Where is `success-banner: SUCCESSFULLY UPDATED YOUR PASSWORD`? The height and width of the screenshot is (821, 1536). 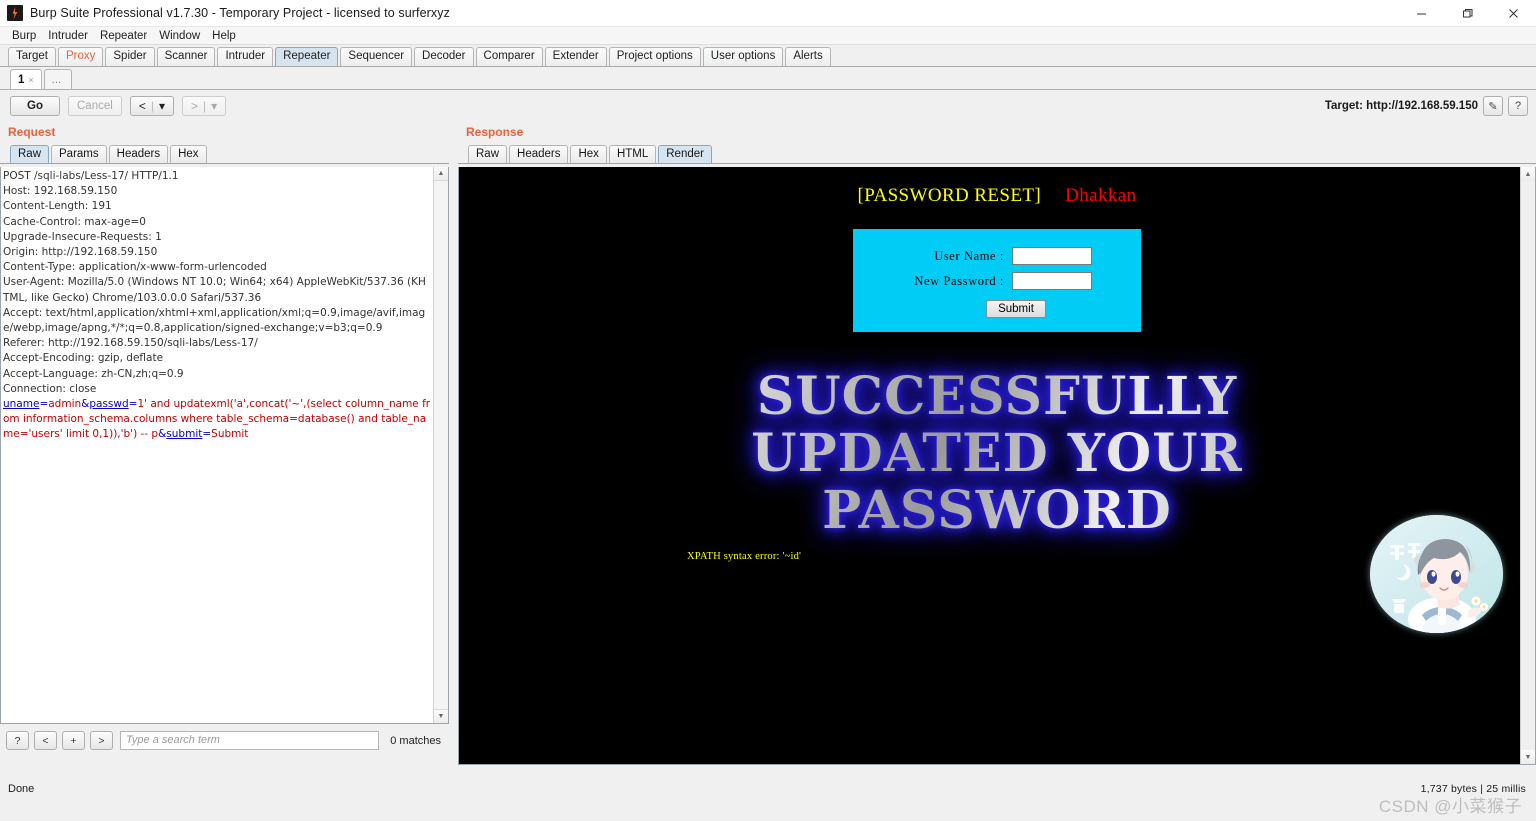
success-banner: SUCCESSFULLY UPDATED YOUR PASSWORD is located at coordinates (997, 453).